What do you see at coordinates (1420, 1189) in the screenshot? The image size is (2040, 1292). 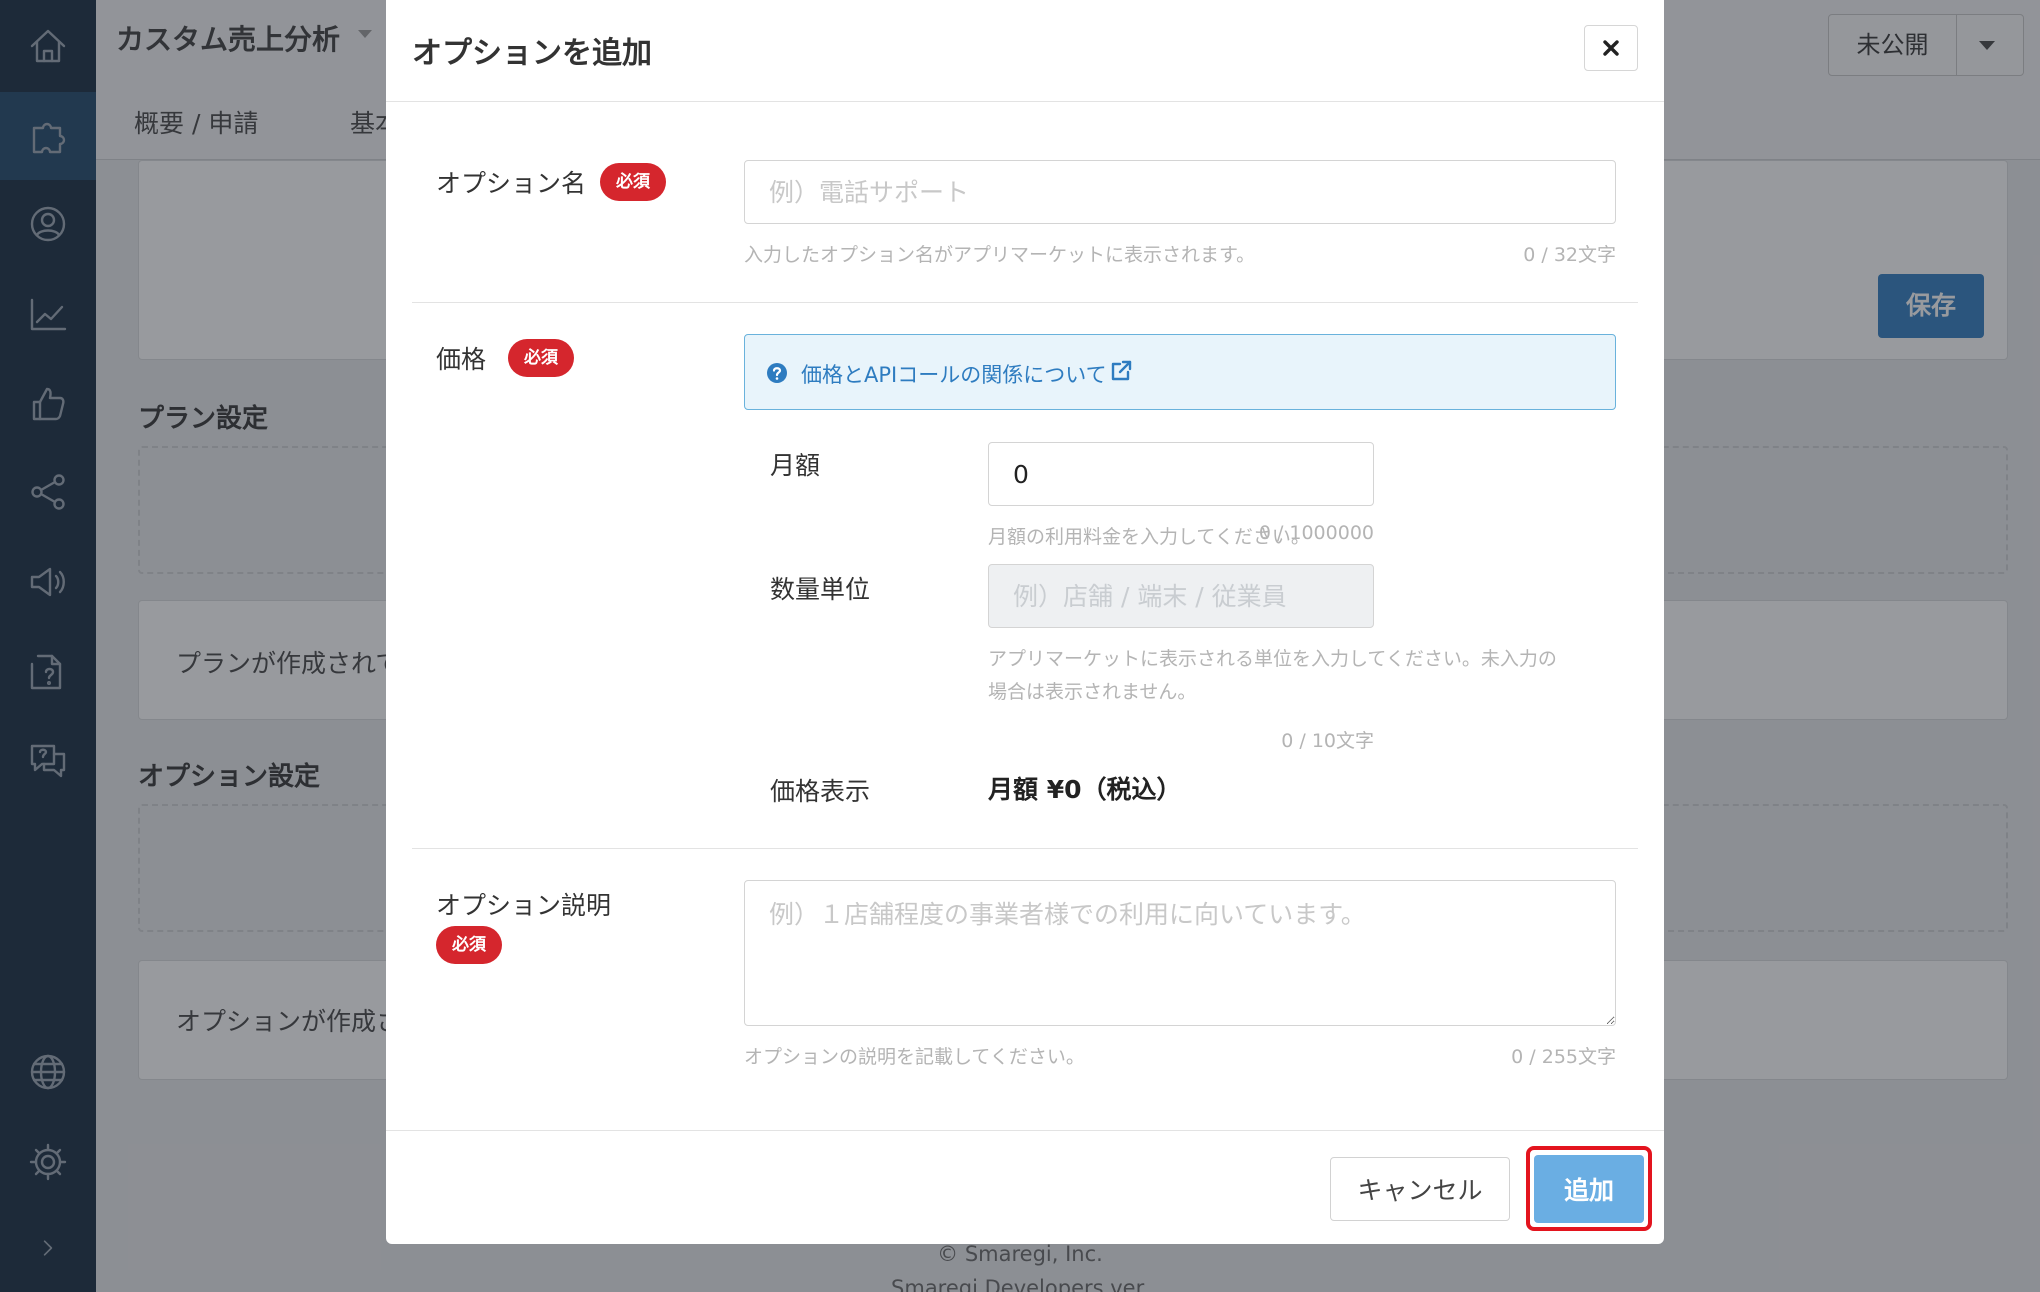 I see `cancel-button: キャンセル` at bounding box center [1420, 1189].